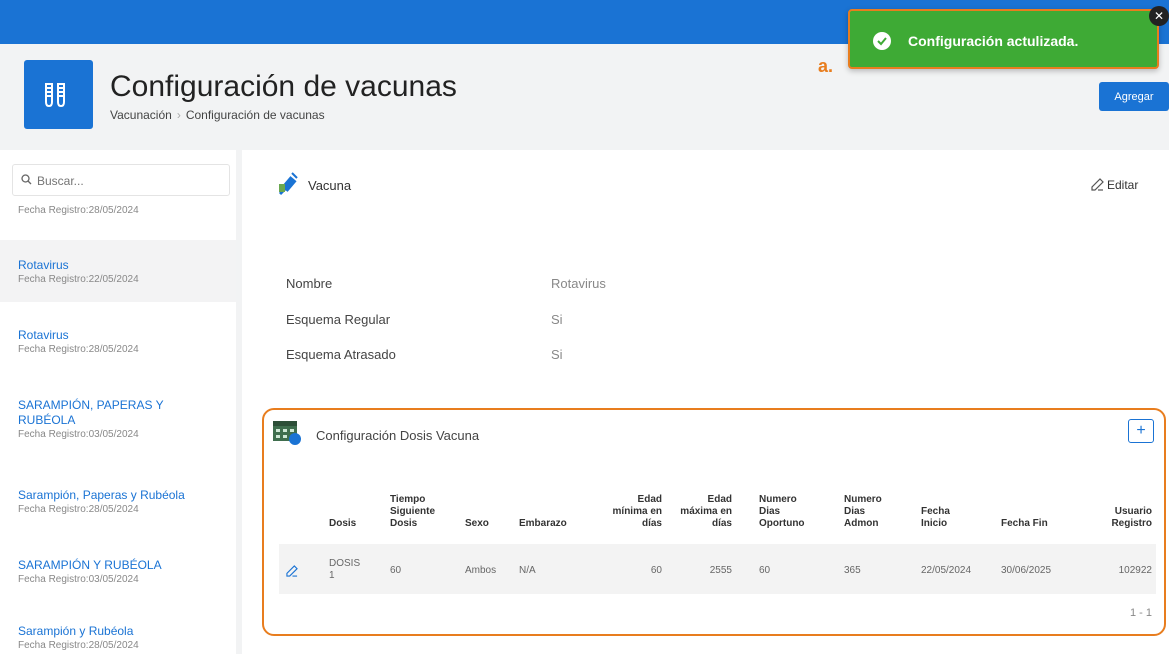 Image resolution: width=1169 pixels, height=654 pixels. Describe the element at coordinates (1026, 570) in the screenshot. I see `cell-fecha-fin: 30/06/2025` at that location.